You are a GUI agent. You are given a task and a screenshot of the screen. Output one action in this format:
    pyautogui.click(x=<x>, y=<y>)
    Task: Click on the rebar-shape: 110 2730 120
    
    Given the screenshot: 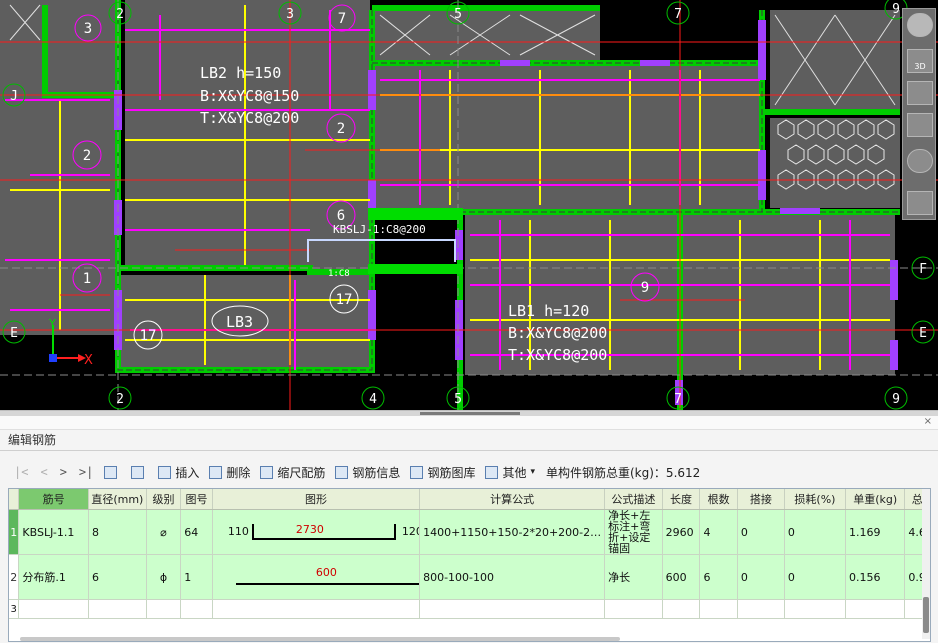 What is the action you would take?
    pyautogui.click(x=317, y=532)
    